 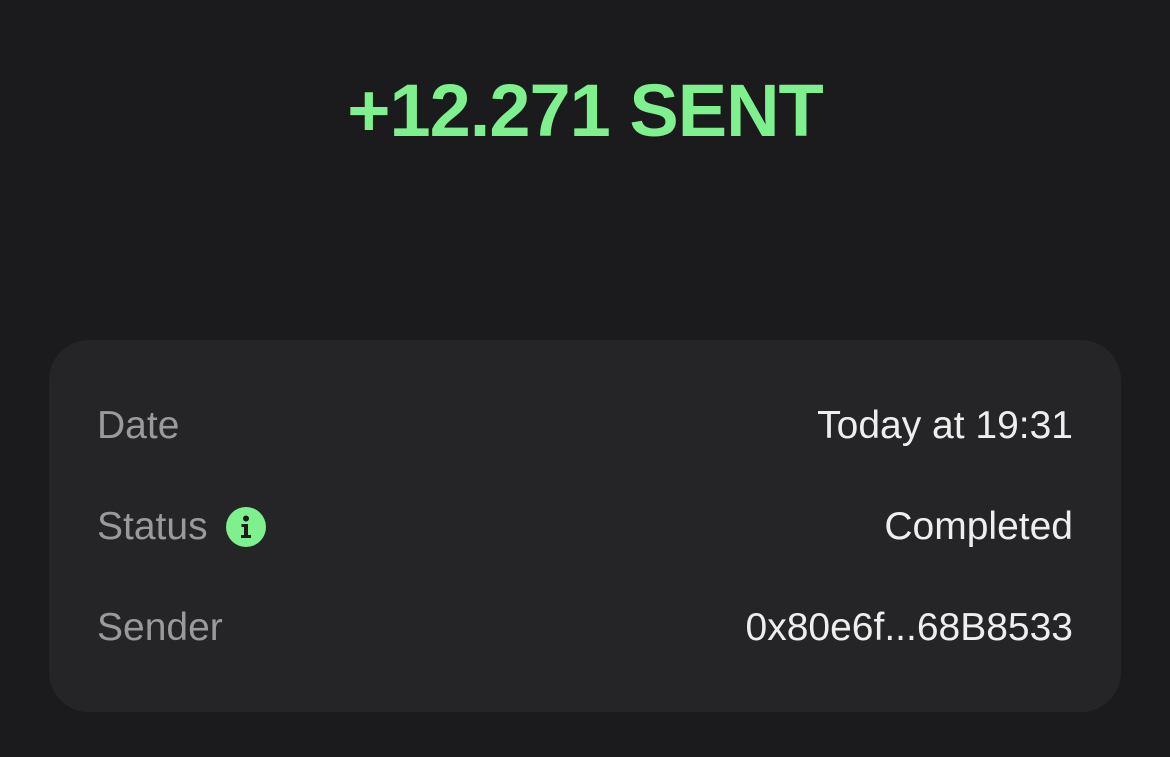 I want to click on date-value: Today at 19:31, so click(x=945, y=425).